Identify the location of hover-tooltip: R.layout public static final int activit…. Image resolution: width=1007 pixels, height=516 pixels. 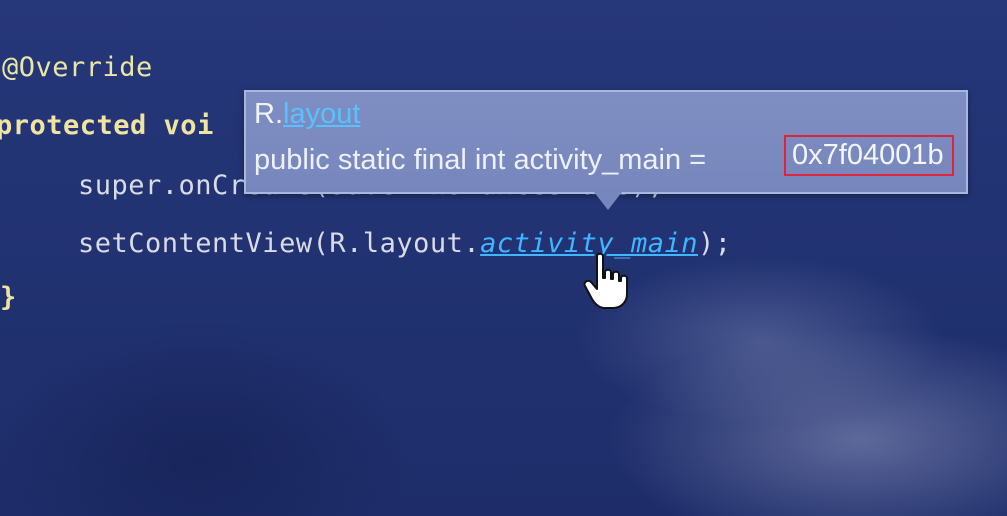
(606, 142).